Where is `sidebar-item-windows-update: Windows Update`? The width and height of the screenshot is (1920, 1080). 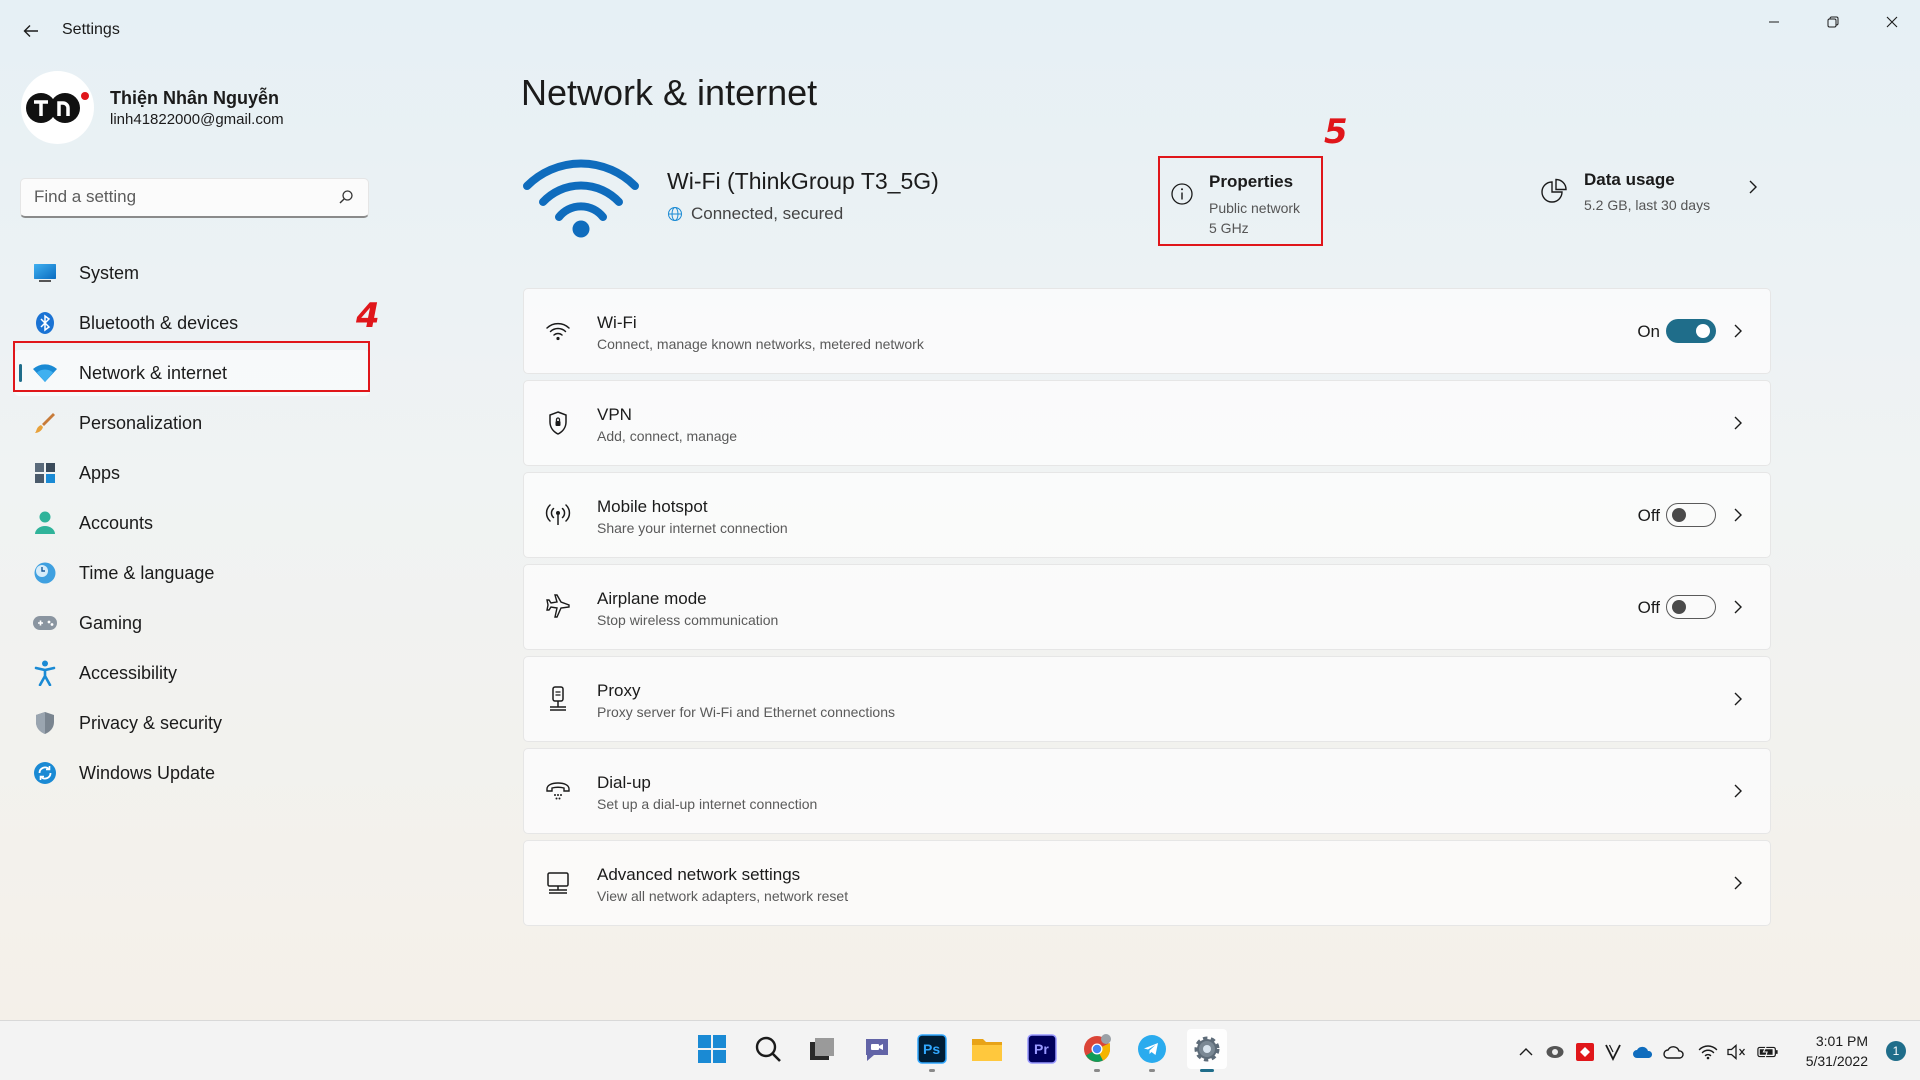 sidebar-item-windows-update: Windows Update is located at coordinates (192, 773).